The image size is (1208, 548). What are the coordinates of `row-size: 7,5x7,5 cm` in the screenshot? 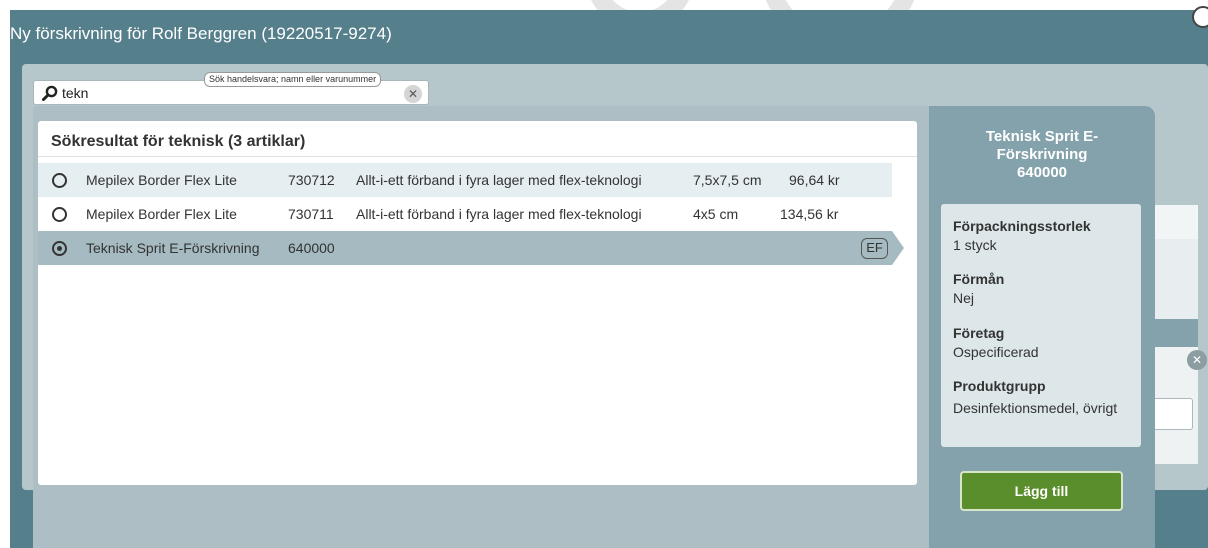 It's located at (727, 180).